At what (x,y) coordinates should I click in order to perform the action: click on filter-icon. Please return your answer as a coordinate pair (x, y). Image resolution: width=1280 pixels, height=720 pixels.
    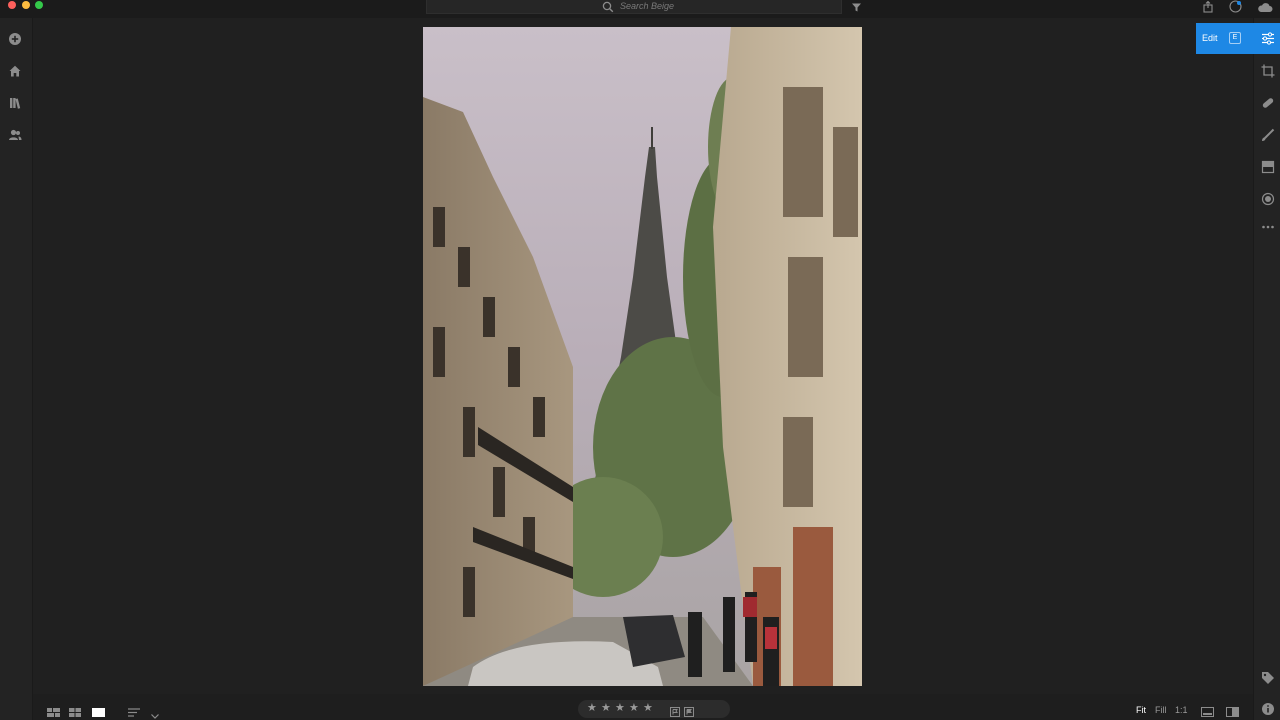
    Looking at the image, I should click on (856, 9).